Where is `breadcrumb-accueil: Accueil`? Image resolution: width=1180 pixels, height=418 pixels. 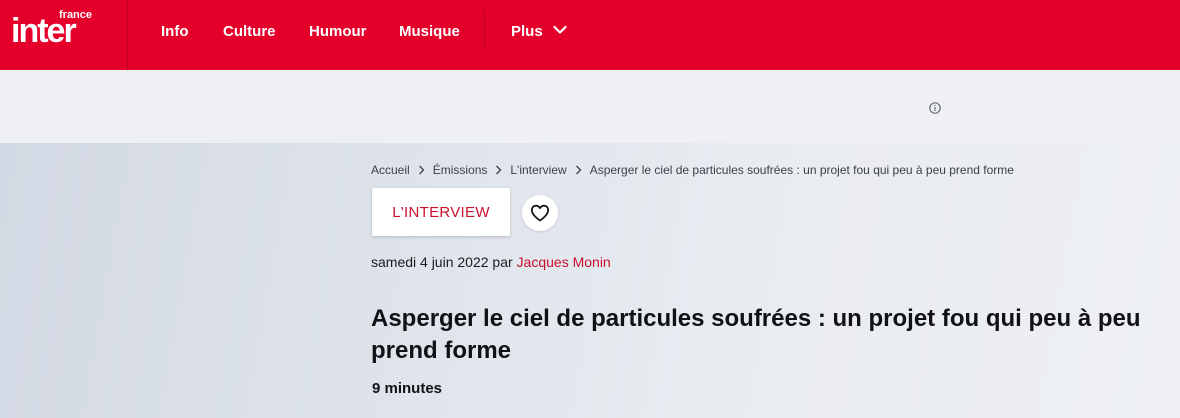 breadcrumb-accueil: Accueil is located at coordinates (390, 170).